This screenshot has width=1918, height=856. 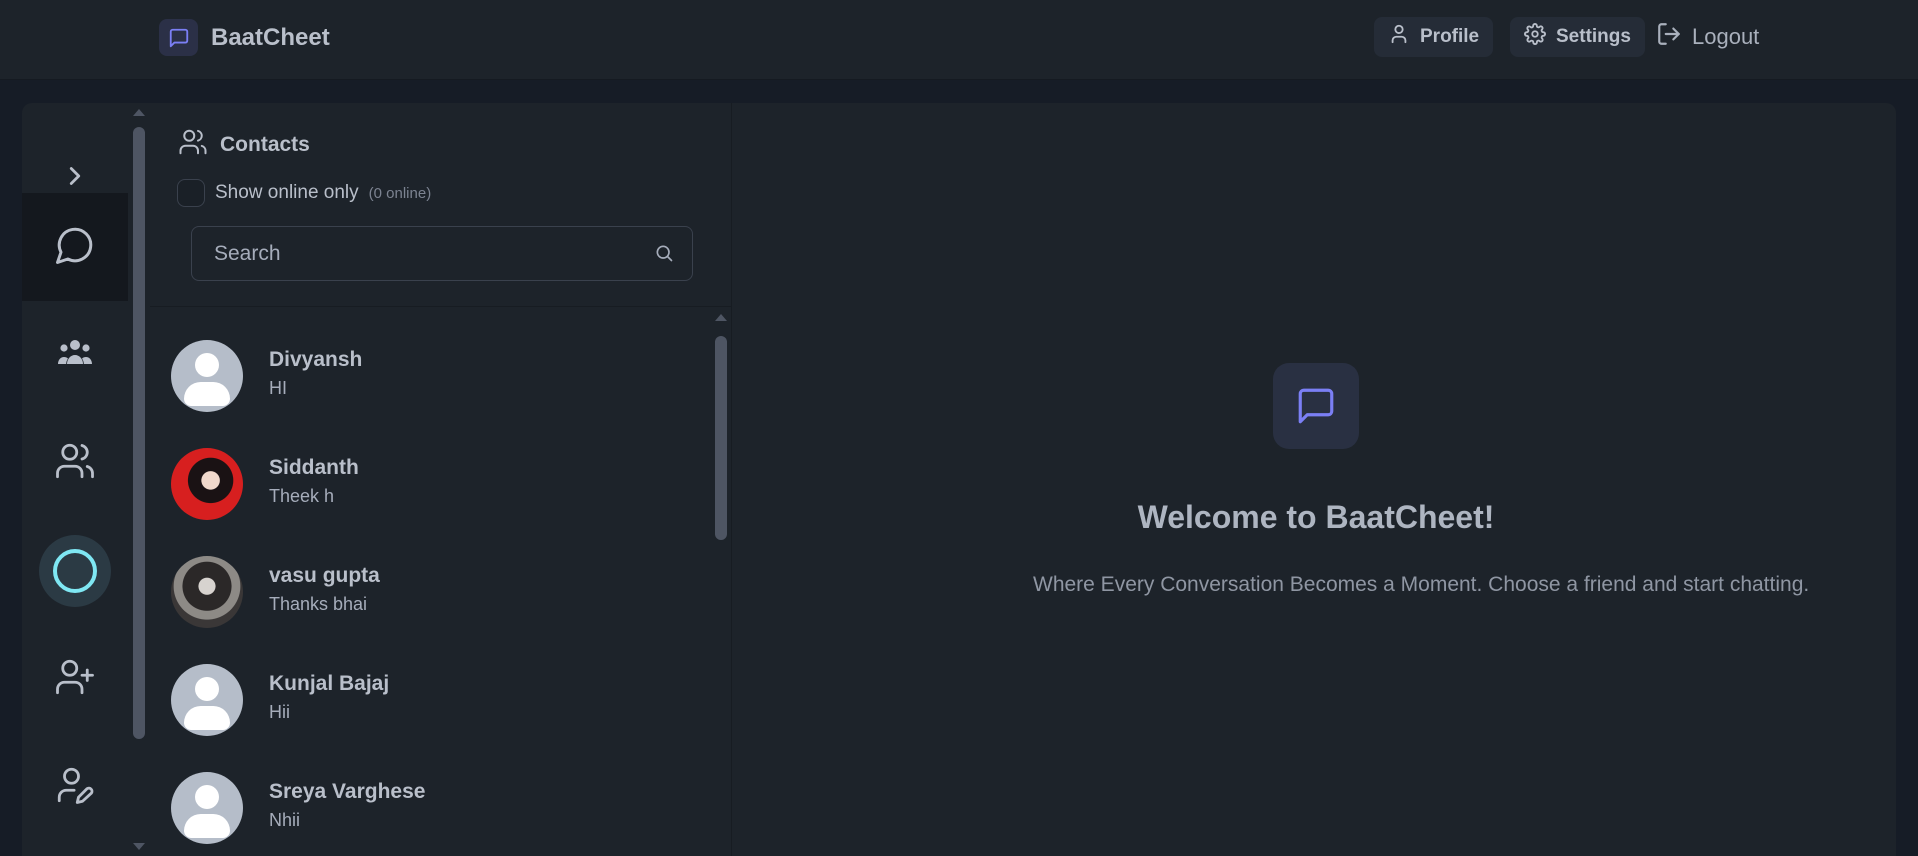 I want to click on settings-label: Settings, so click(x=1593, y=36).